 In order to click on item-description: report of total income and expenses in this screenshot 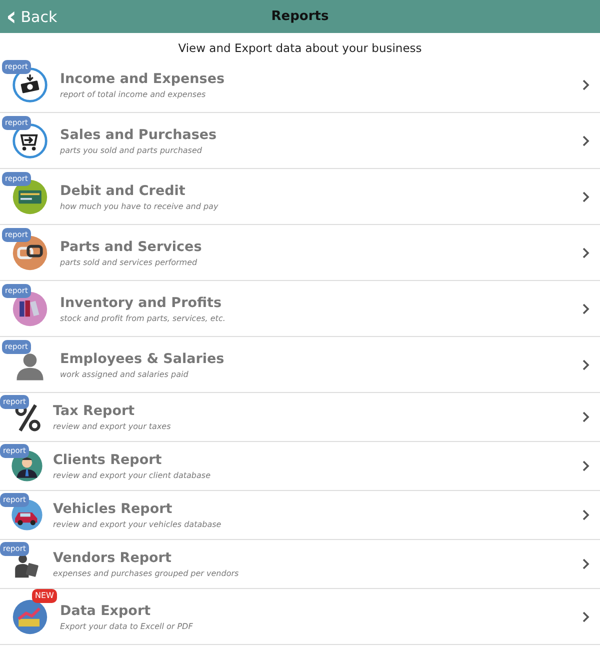, I will do `click(133, 94)`.